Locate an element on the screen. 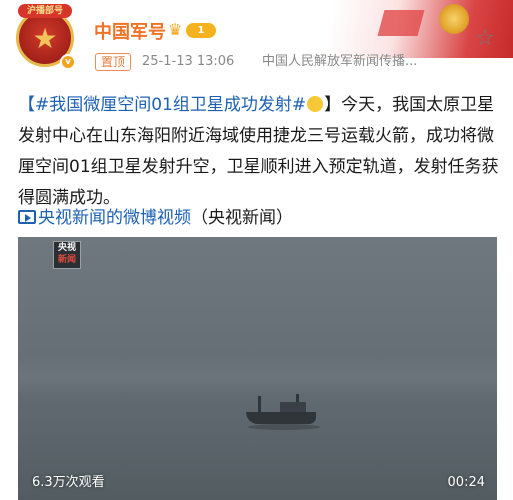 Image resolution: width=513 pixels, height=500 pixels. emblem-decoration is located at coordinates (454, 19).